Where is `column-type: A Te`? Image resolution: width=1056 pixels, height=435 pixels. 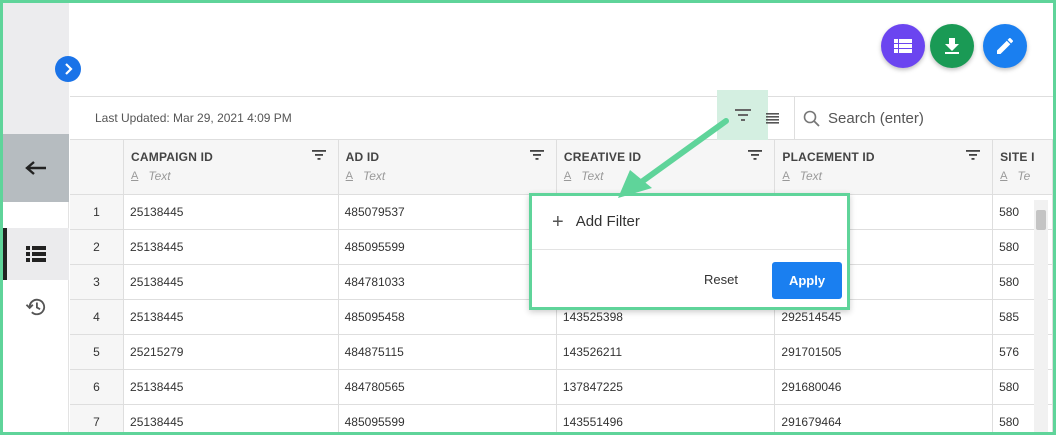
column-type: A Te is located at coordinates (1022, 176).